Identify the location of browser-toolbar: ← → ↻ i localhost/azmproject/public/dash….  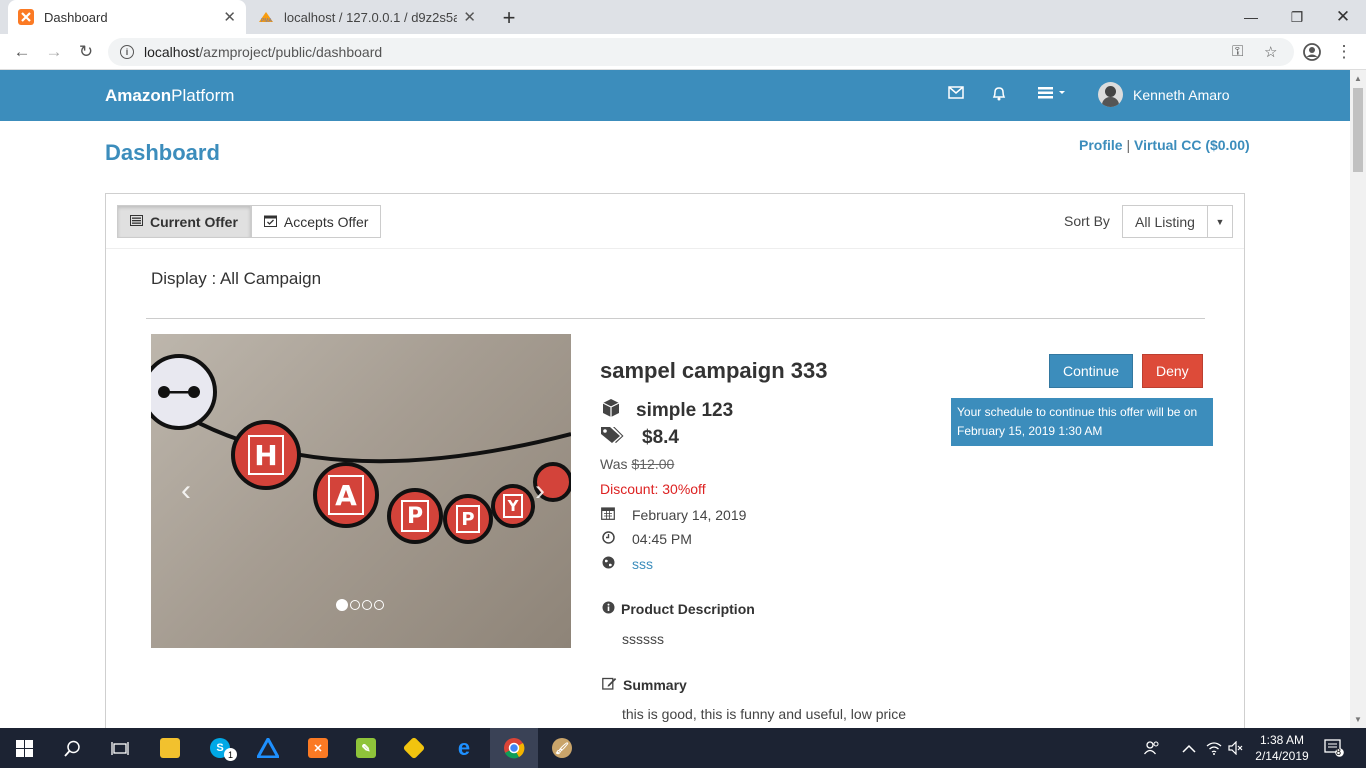
(683, 52).